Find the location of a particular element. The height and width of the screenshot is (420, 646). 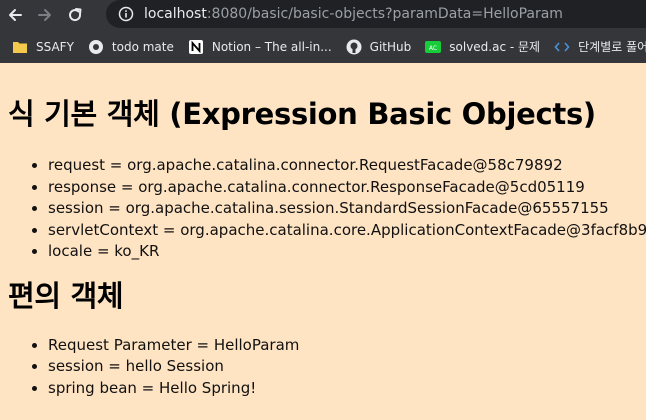

bookmark-label: GitHub is located at coordinates (390, 46).